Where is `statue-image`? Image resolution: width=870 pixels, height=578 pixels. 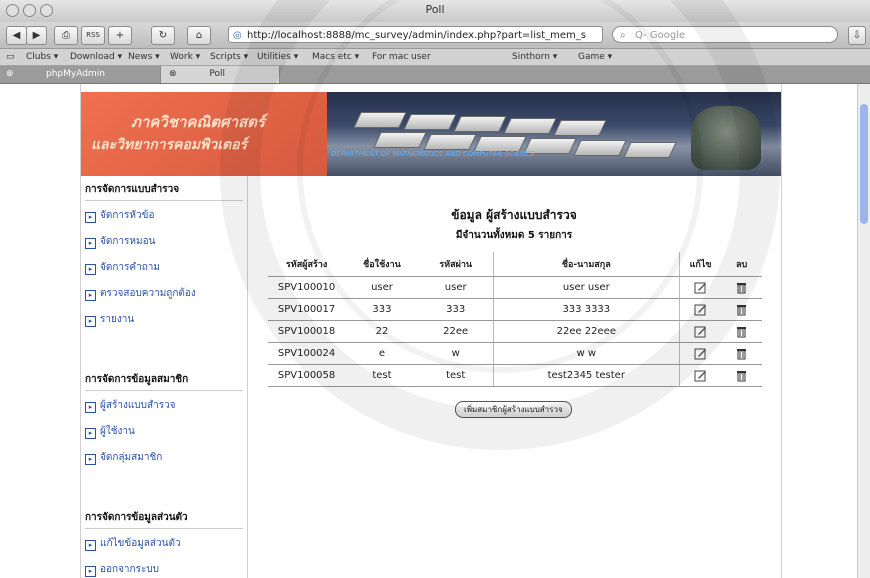
statue-image is located at coordinates (726, 138).